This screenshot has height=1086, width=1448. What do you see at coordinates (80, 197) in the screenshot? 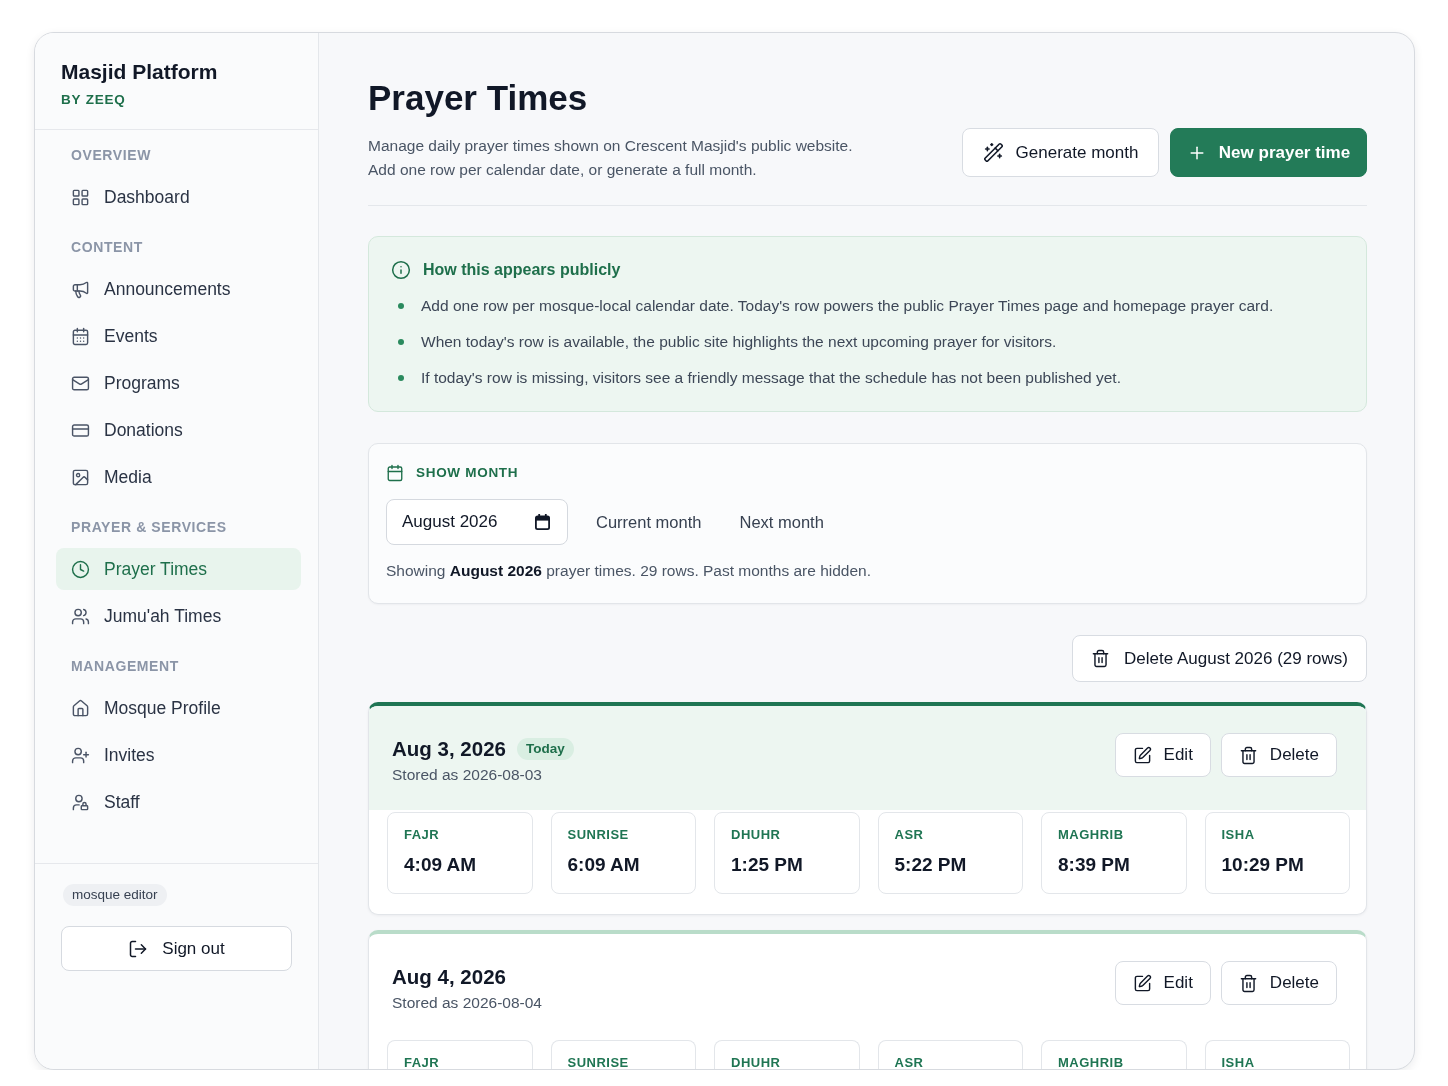
I see `grid-icon` at bounding box center [80, 197].